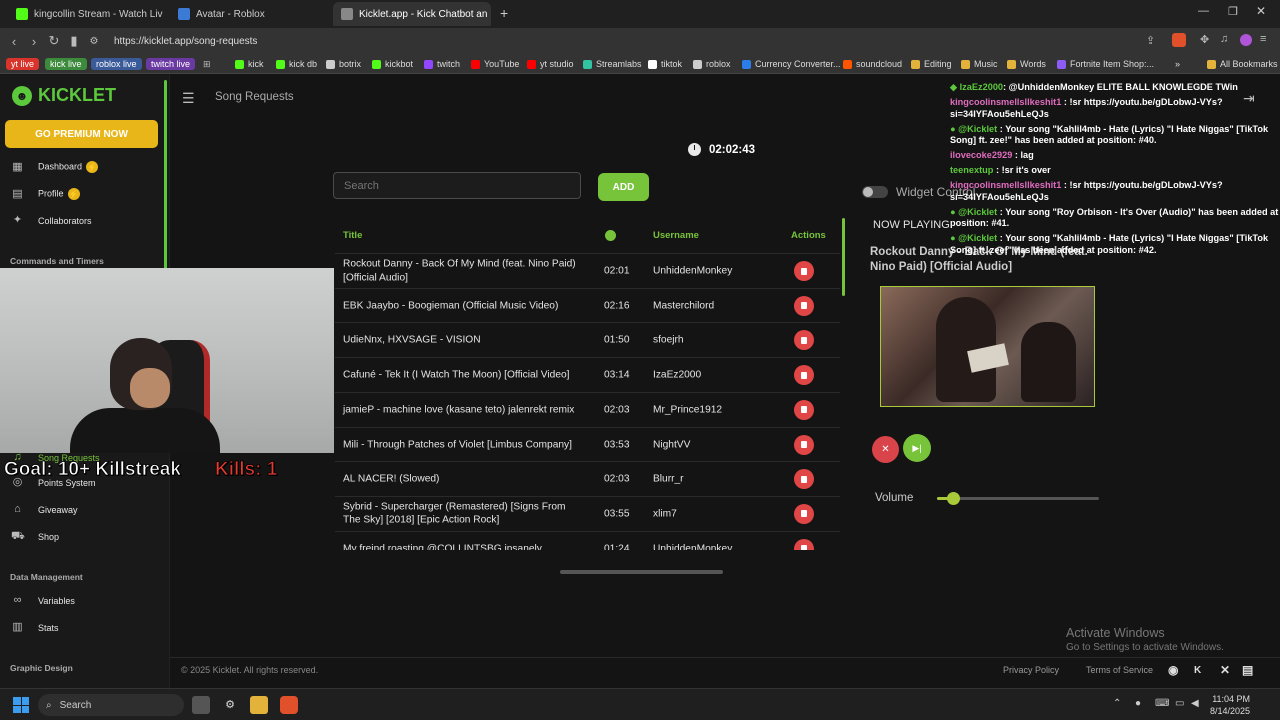  Describe the element at coordinates (289, 705) in the screenshot. I see `brave-browser-icon` at that location.